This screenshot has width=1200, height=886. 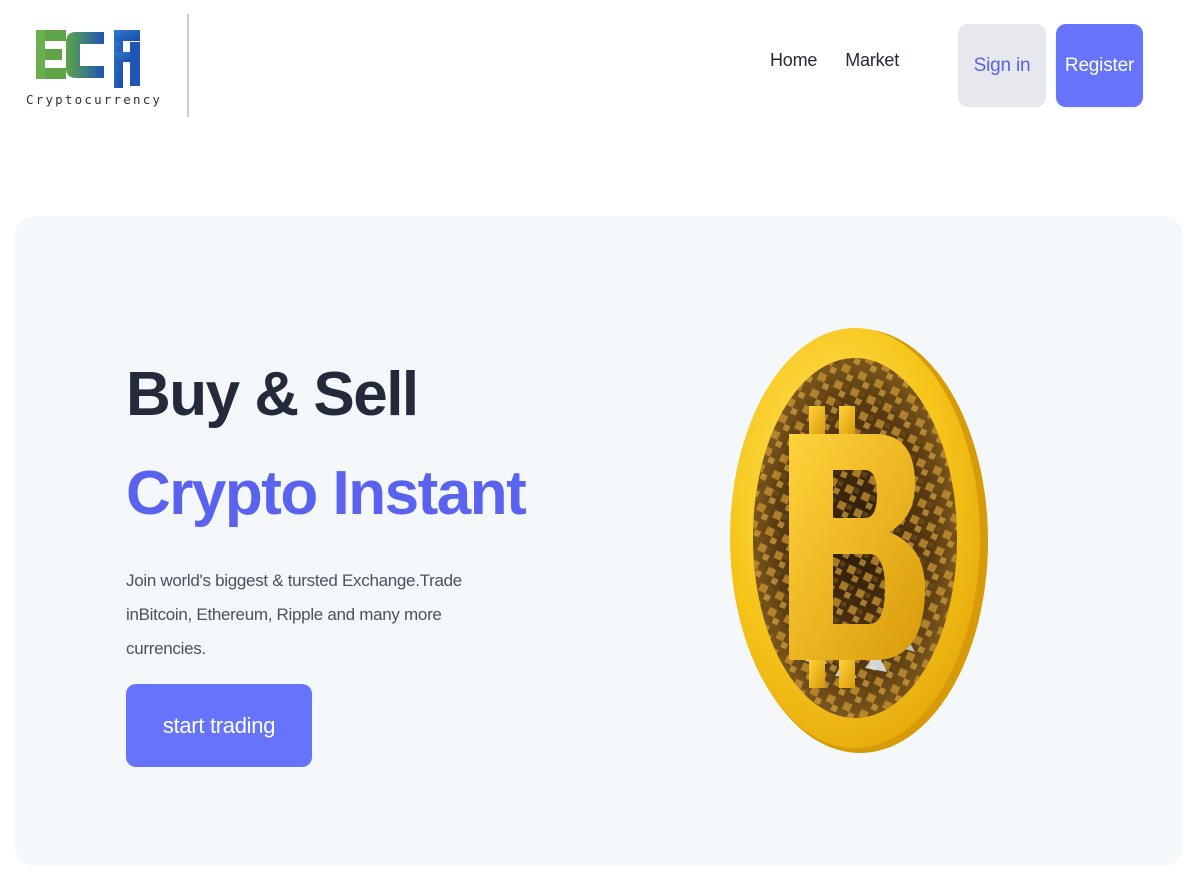 I want to click on brand-logo-text: Cryptocurrency, so click(x=94, y=99).